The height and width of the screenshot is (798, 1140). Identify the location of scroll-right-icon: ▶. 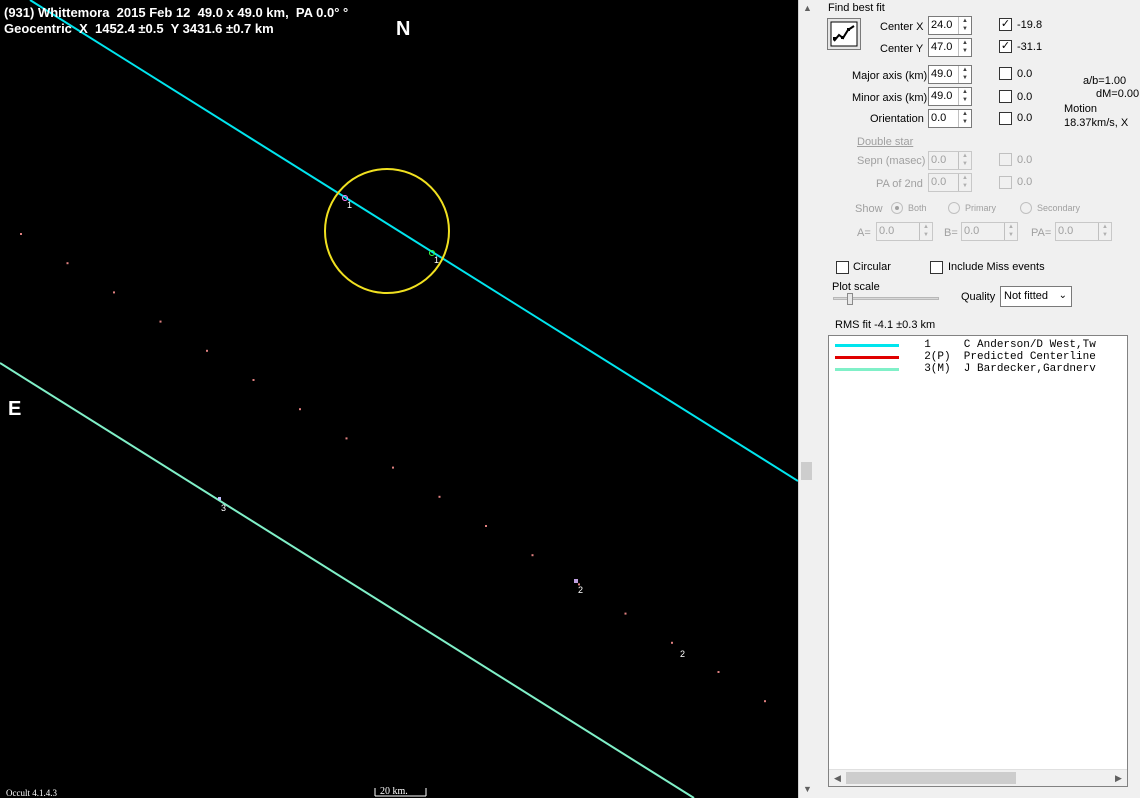
(1118, 778).